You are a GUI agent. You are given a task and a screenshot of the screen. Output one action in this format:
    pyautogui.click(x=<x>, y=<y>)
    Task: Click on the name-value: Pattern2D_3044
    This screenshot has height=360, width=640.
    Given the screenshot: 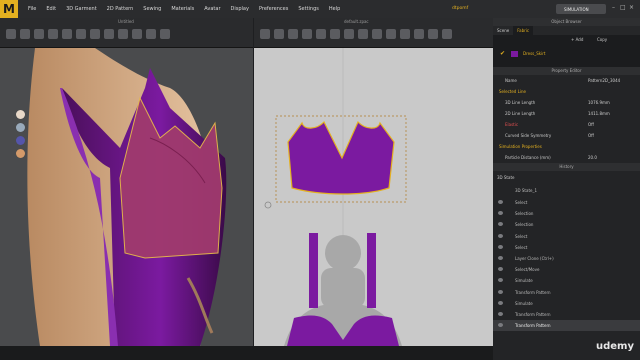 What is the action you would take?
    pyautogui.click(x=604, y=80)
    